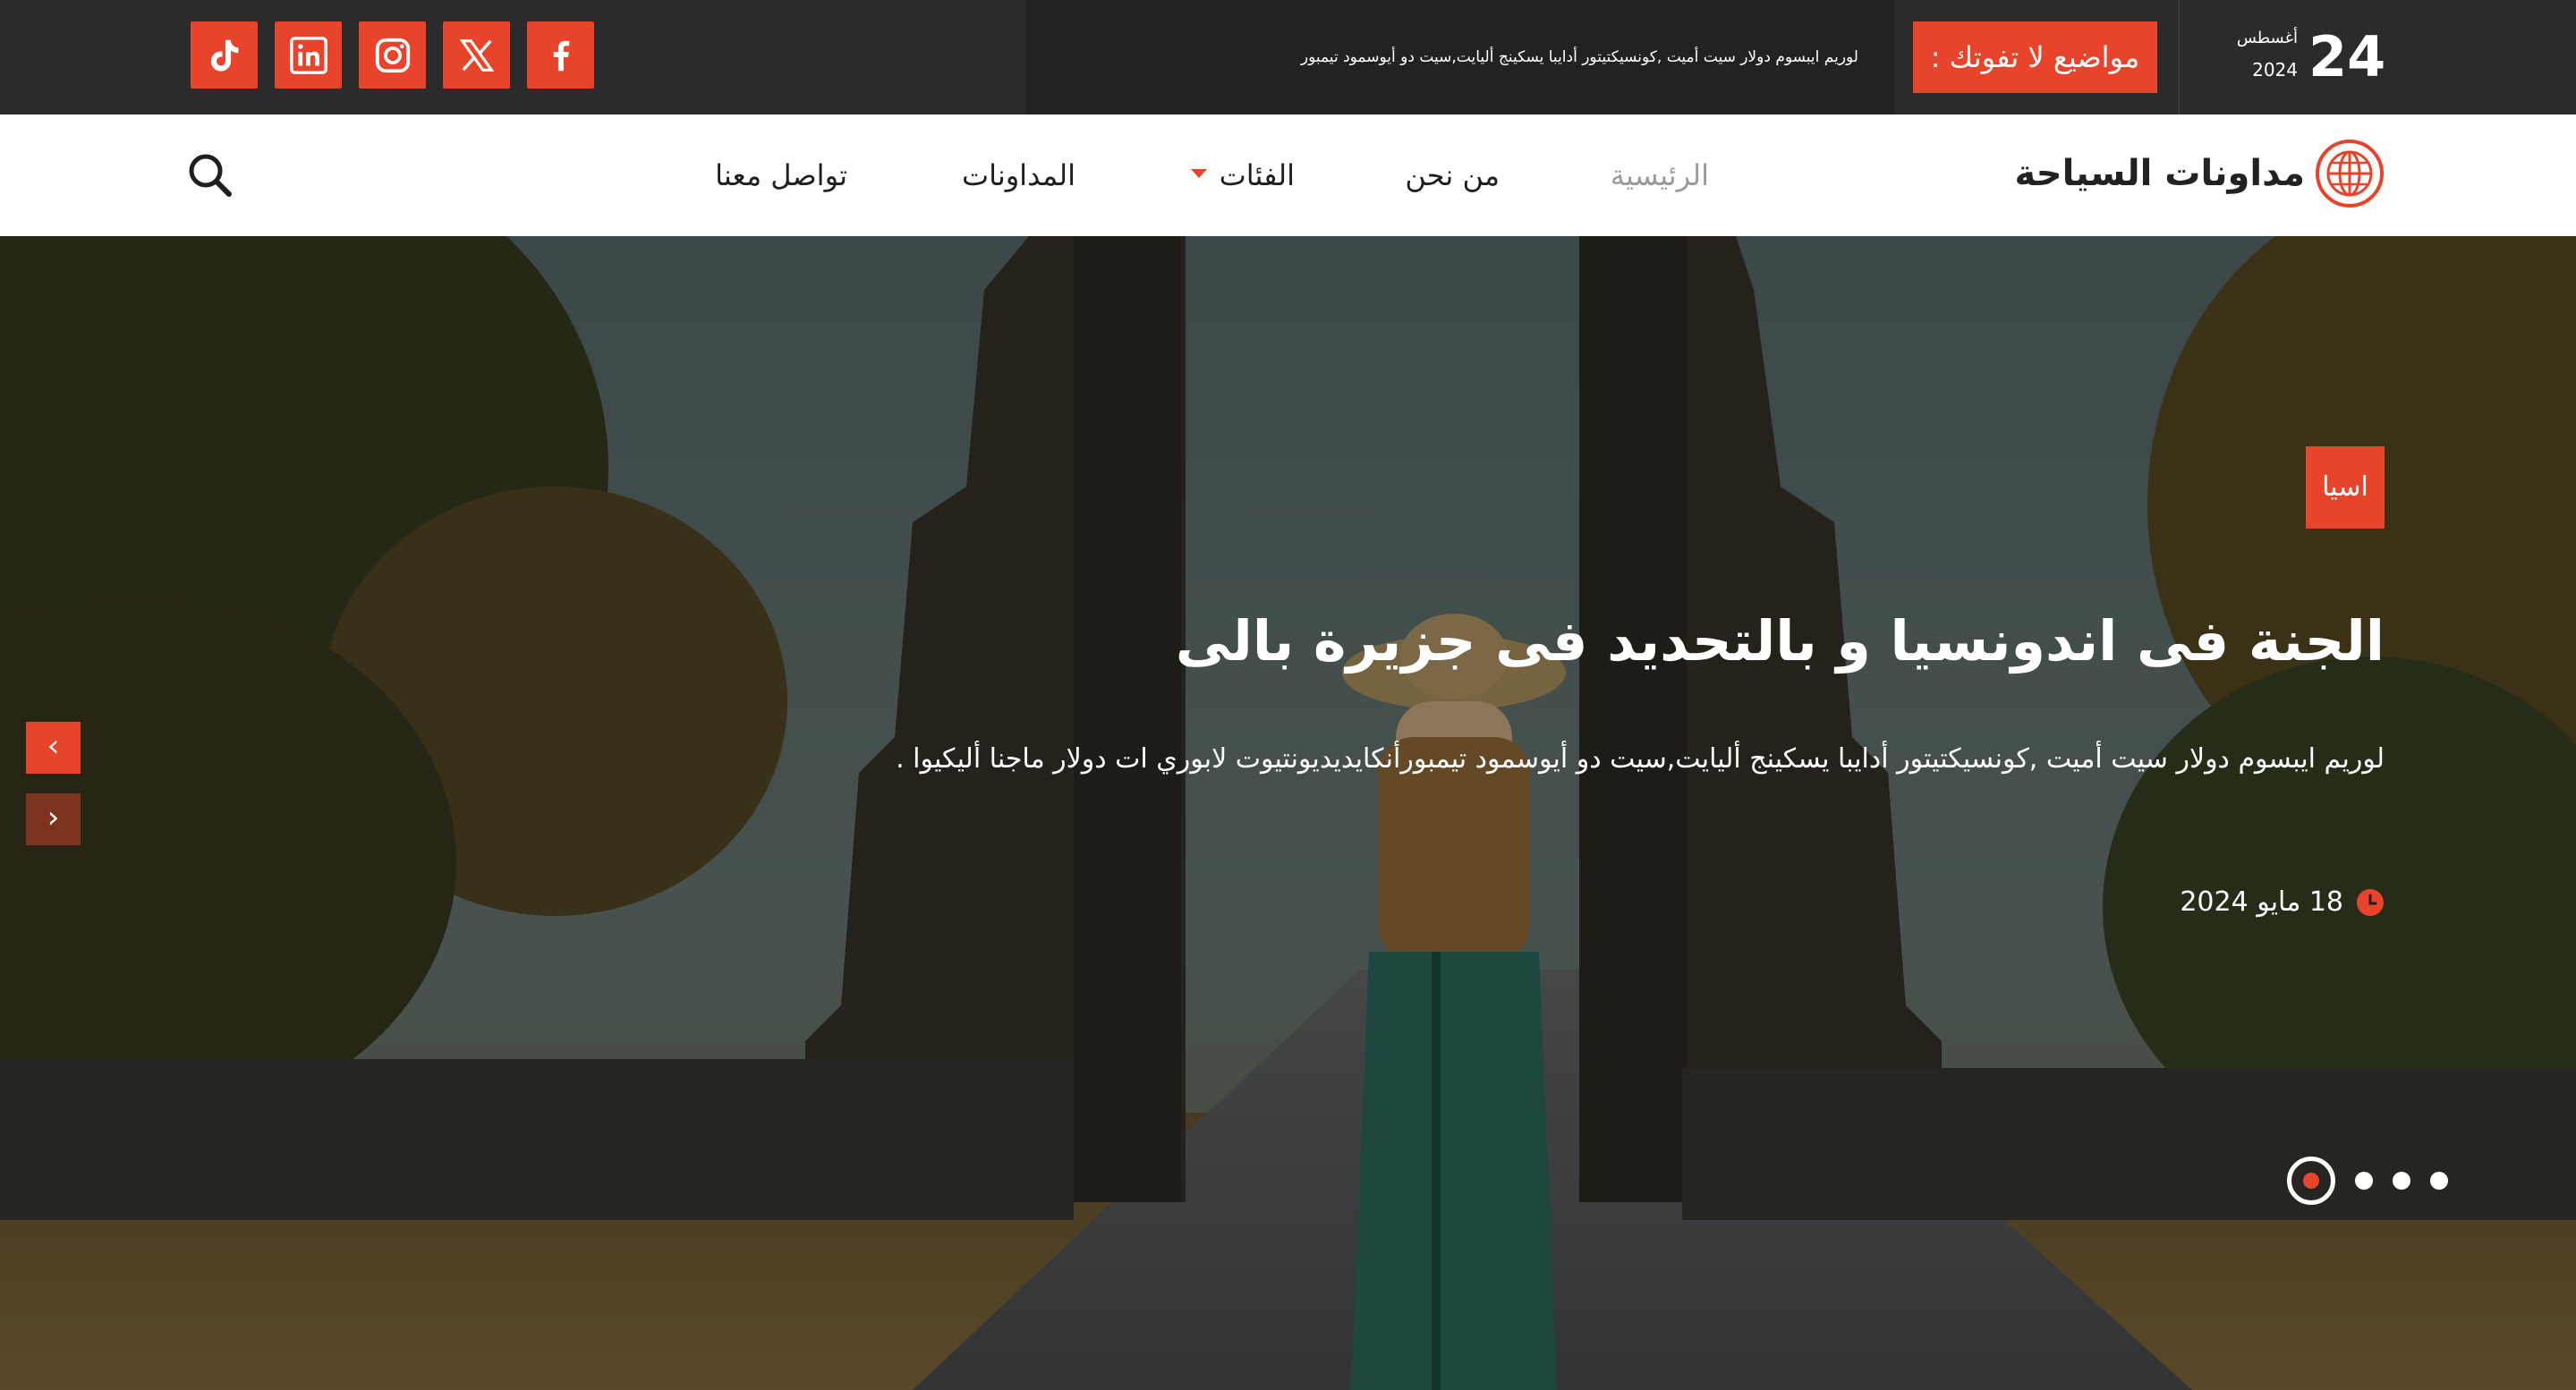 Image resolution: width=2576 pixels, height=1390 pixels. Describe the element at coordinates (560, 55) in the screenshot. I see `facebook-icon` at that location.